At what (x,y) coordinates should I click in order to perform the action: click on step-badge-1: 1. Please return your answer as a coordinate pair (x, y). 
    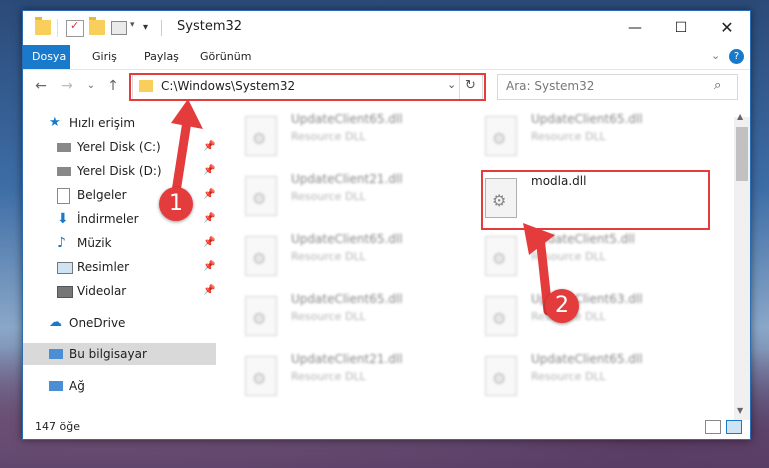
    Looking at the image, I should click on (176, 204).